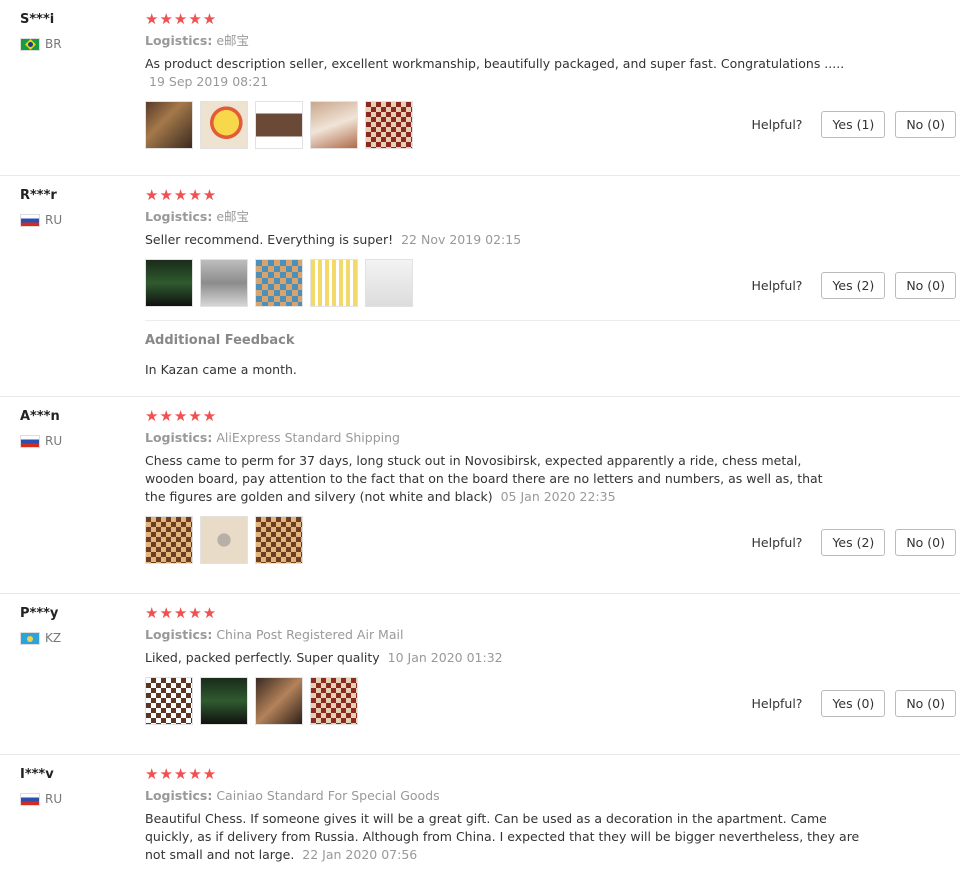 This screenshot has height=875, width=960. I want to click on helpful-vote: Helpful? Yes (0) No (0), so click(854, 703).